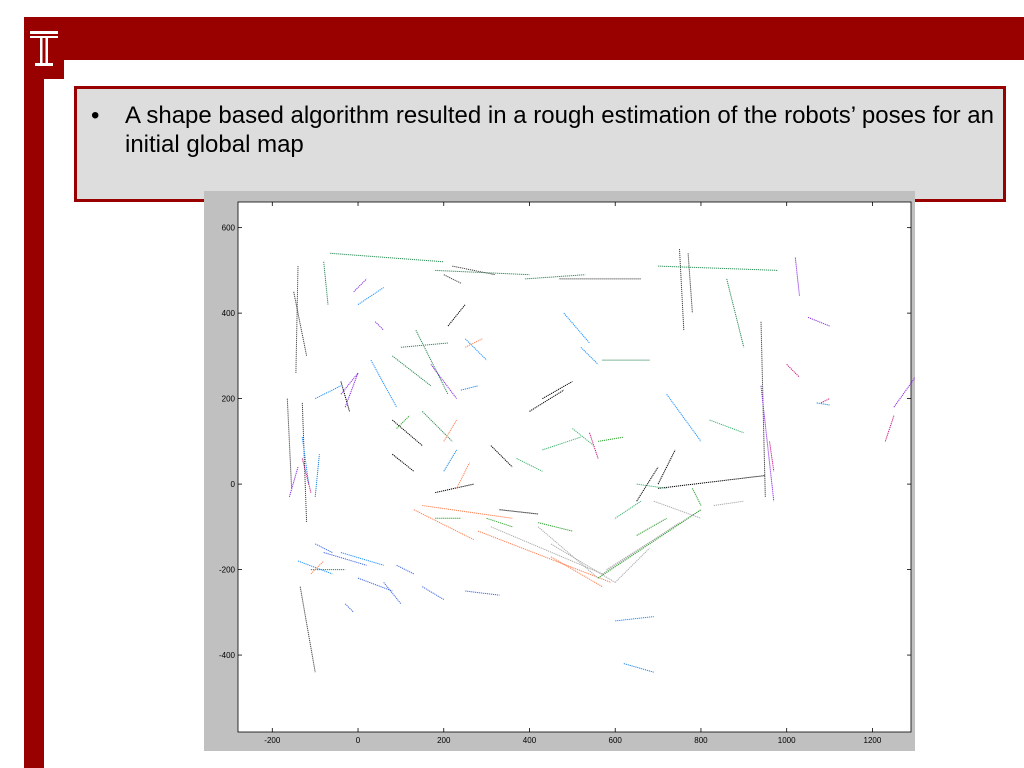 The width and height of the screenshot is (1024, 768). Describe the element at coordinates (787, 740) in the screenshot. I see `x-tick-label: 1000` at that location.